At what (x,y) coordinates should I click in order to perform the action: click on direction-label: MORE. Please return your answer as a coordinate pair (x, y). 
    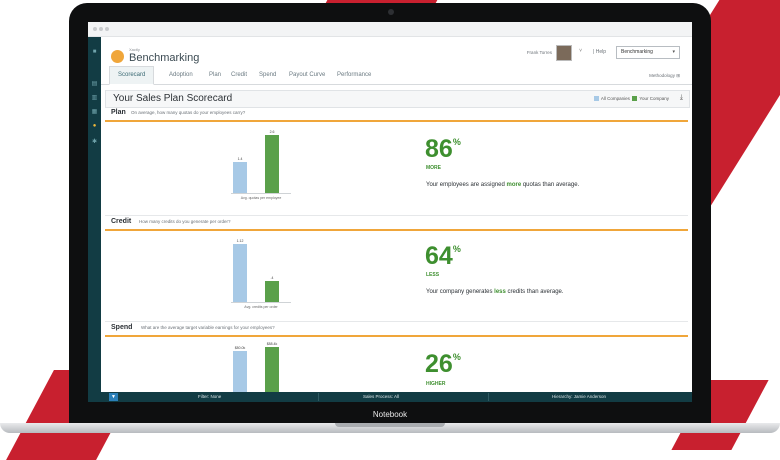
    Looking at the image, I should click on (433, 168).